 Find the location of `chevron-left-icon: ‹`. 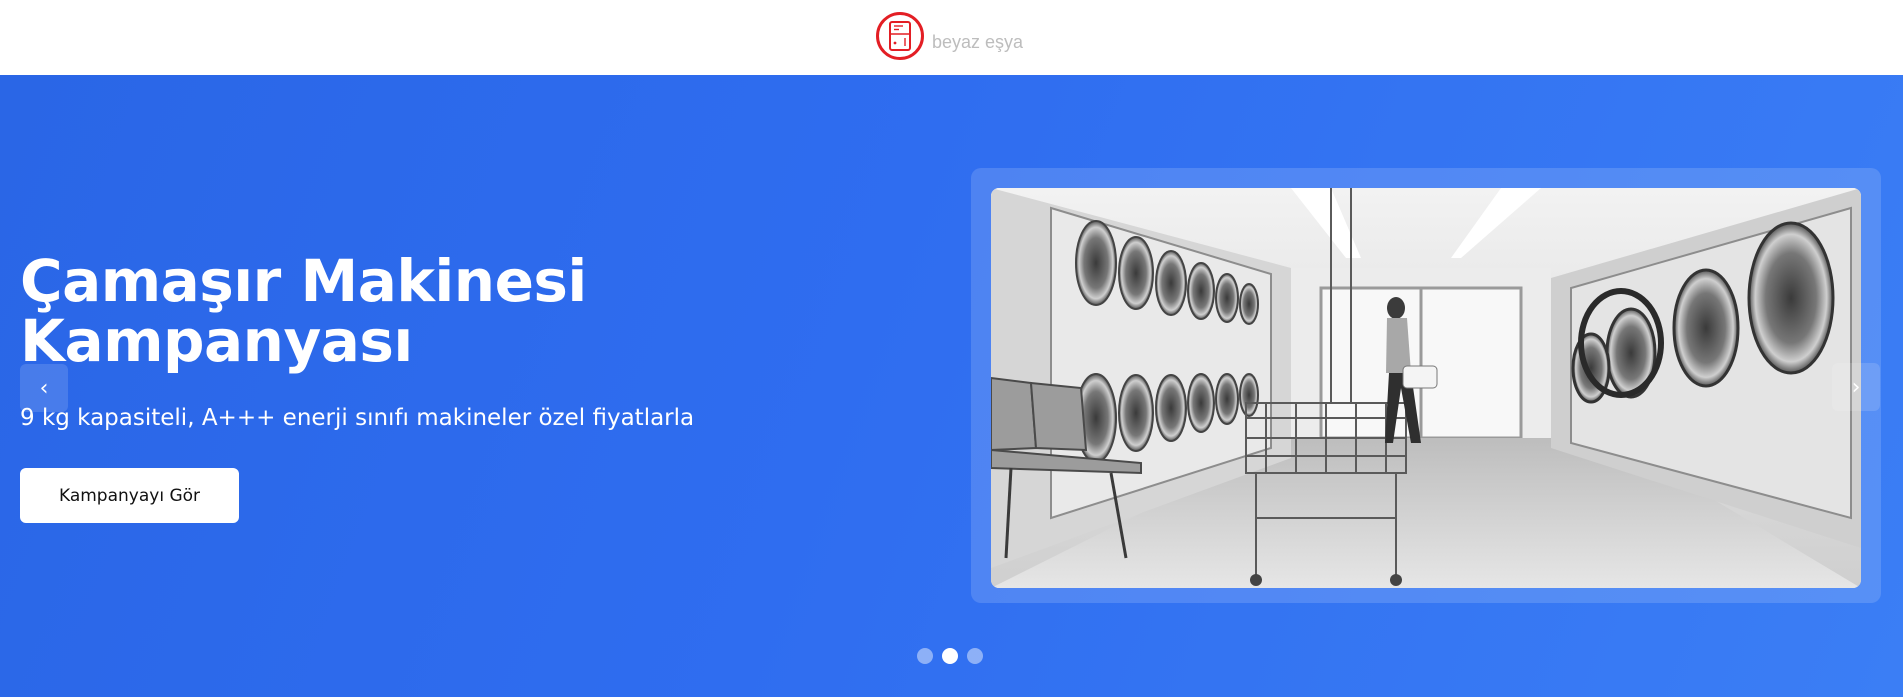

chevron-left-icon: ‹ is located at coordinates (44, 388).